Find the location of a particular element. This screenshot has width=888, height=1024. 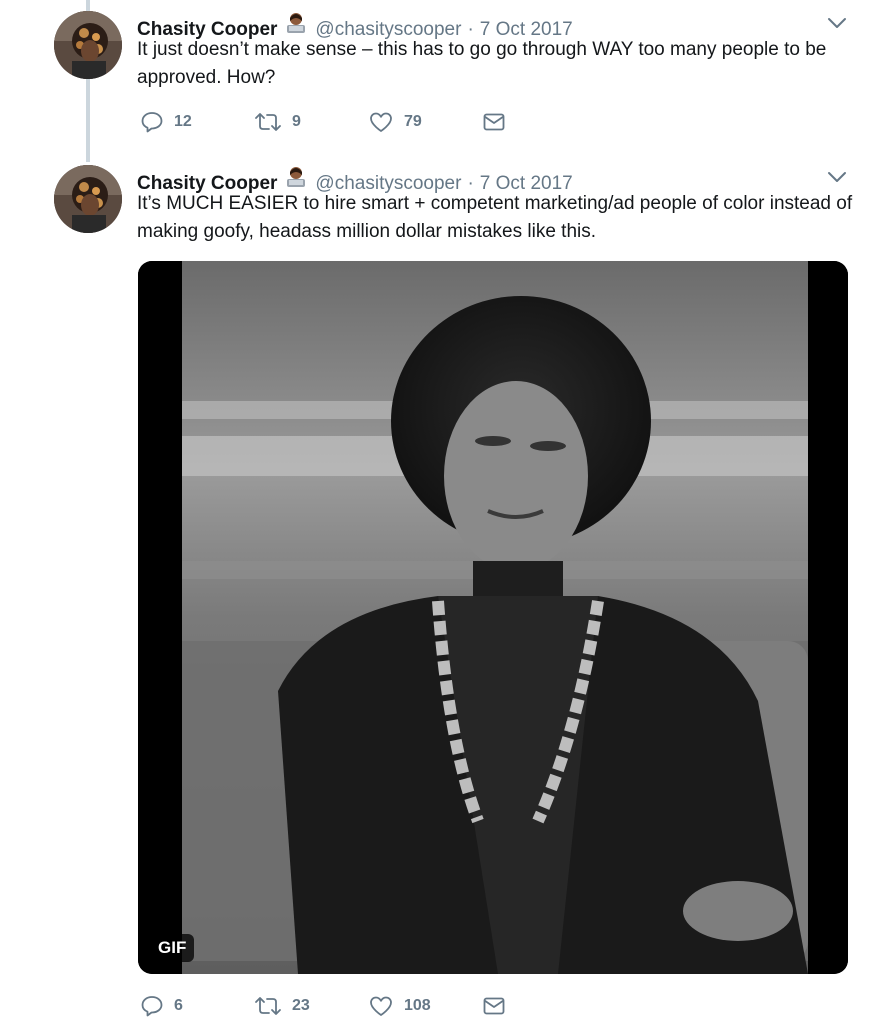

reply-count: 6 is located at coordinates (178, 1005).